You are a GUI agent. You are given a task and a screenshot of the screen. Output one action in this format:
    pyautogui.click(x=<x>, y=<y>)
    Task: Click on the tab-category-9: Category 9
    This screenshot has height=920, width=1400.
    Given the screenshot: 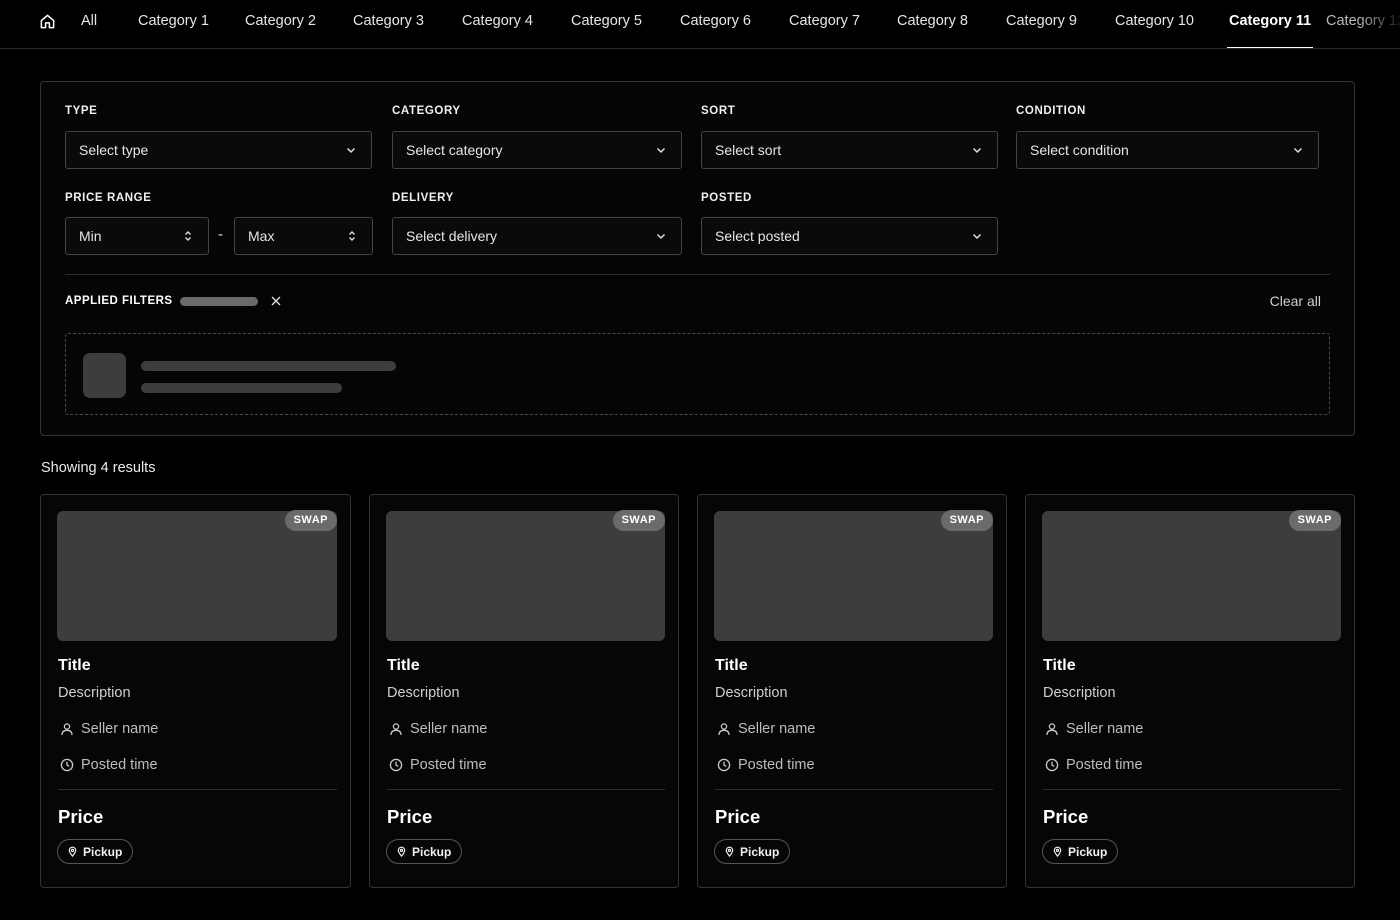 What is the action you would take?
    pyautogui.click(x=1041, y=24)
    